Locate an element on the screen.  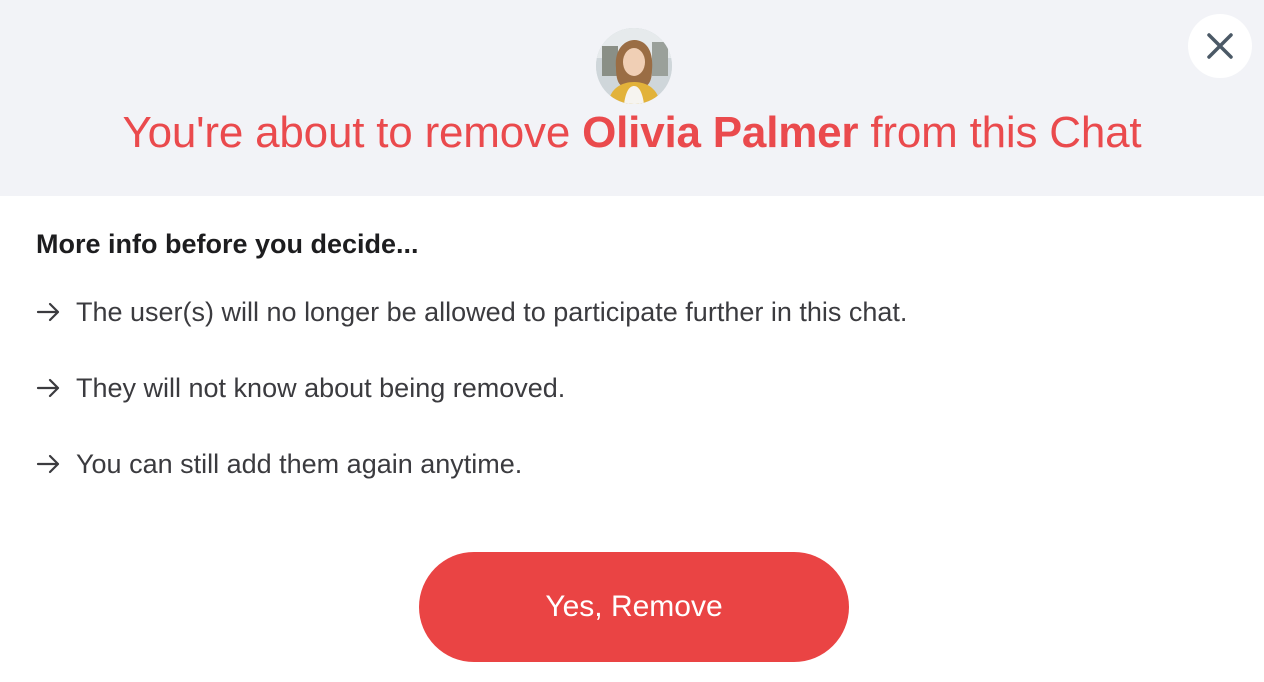
close-button is located at coordinates (1220, 46).